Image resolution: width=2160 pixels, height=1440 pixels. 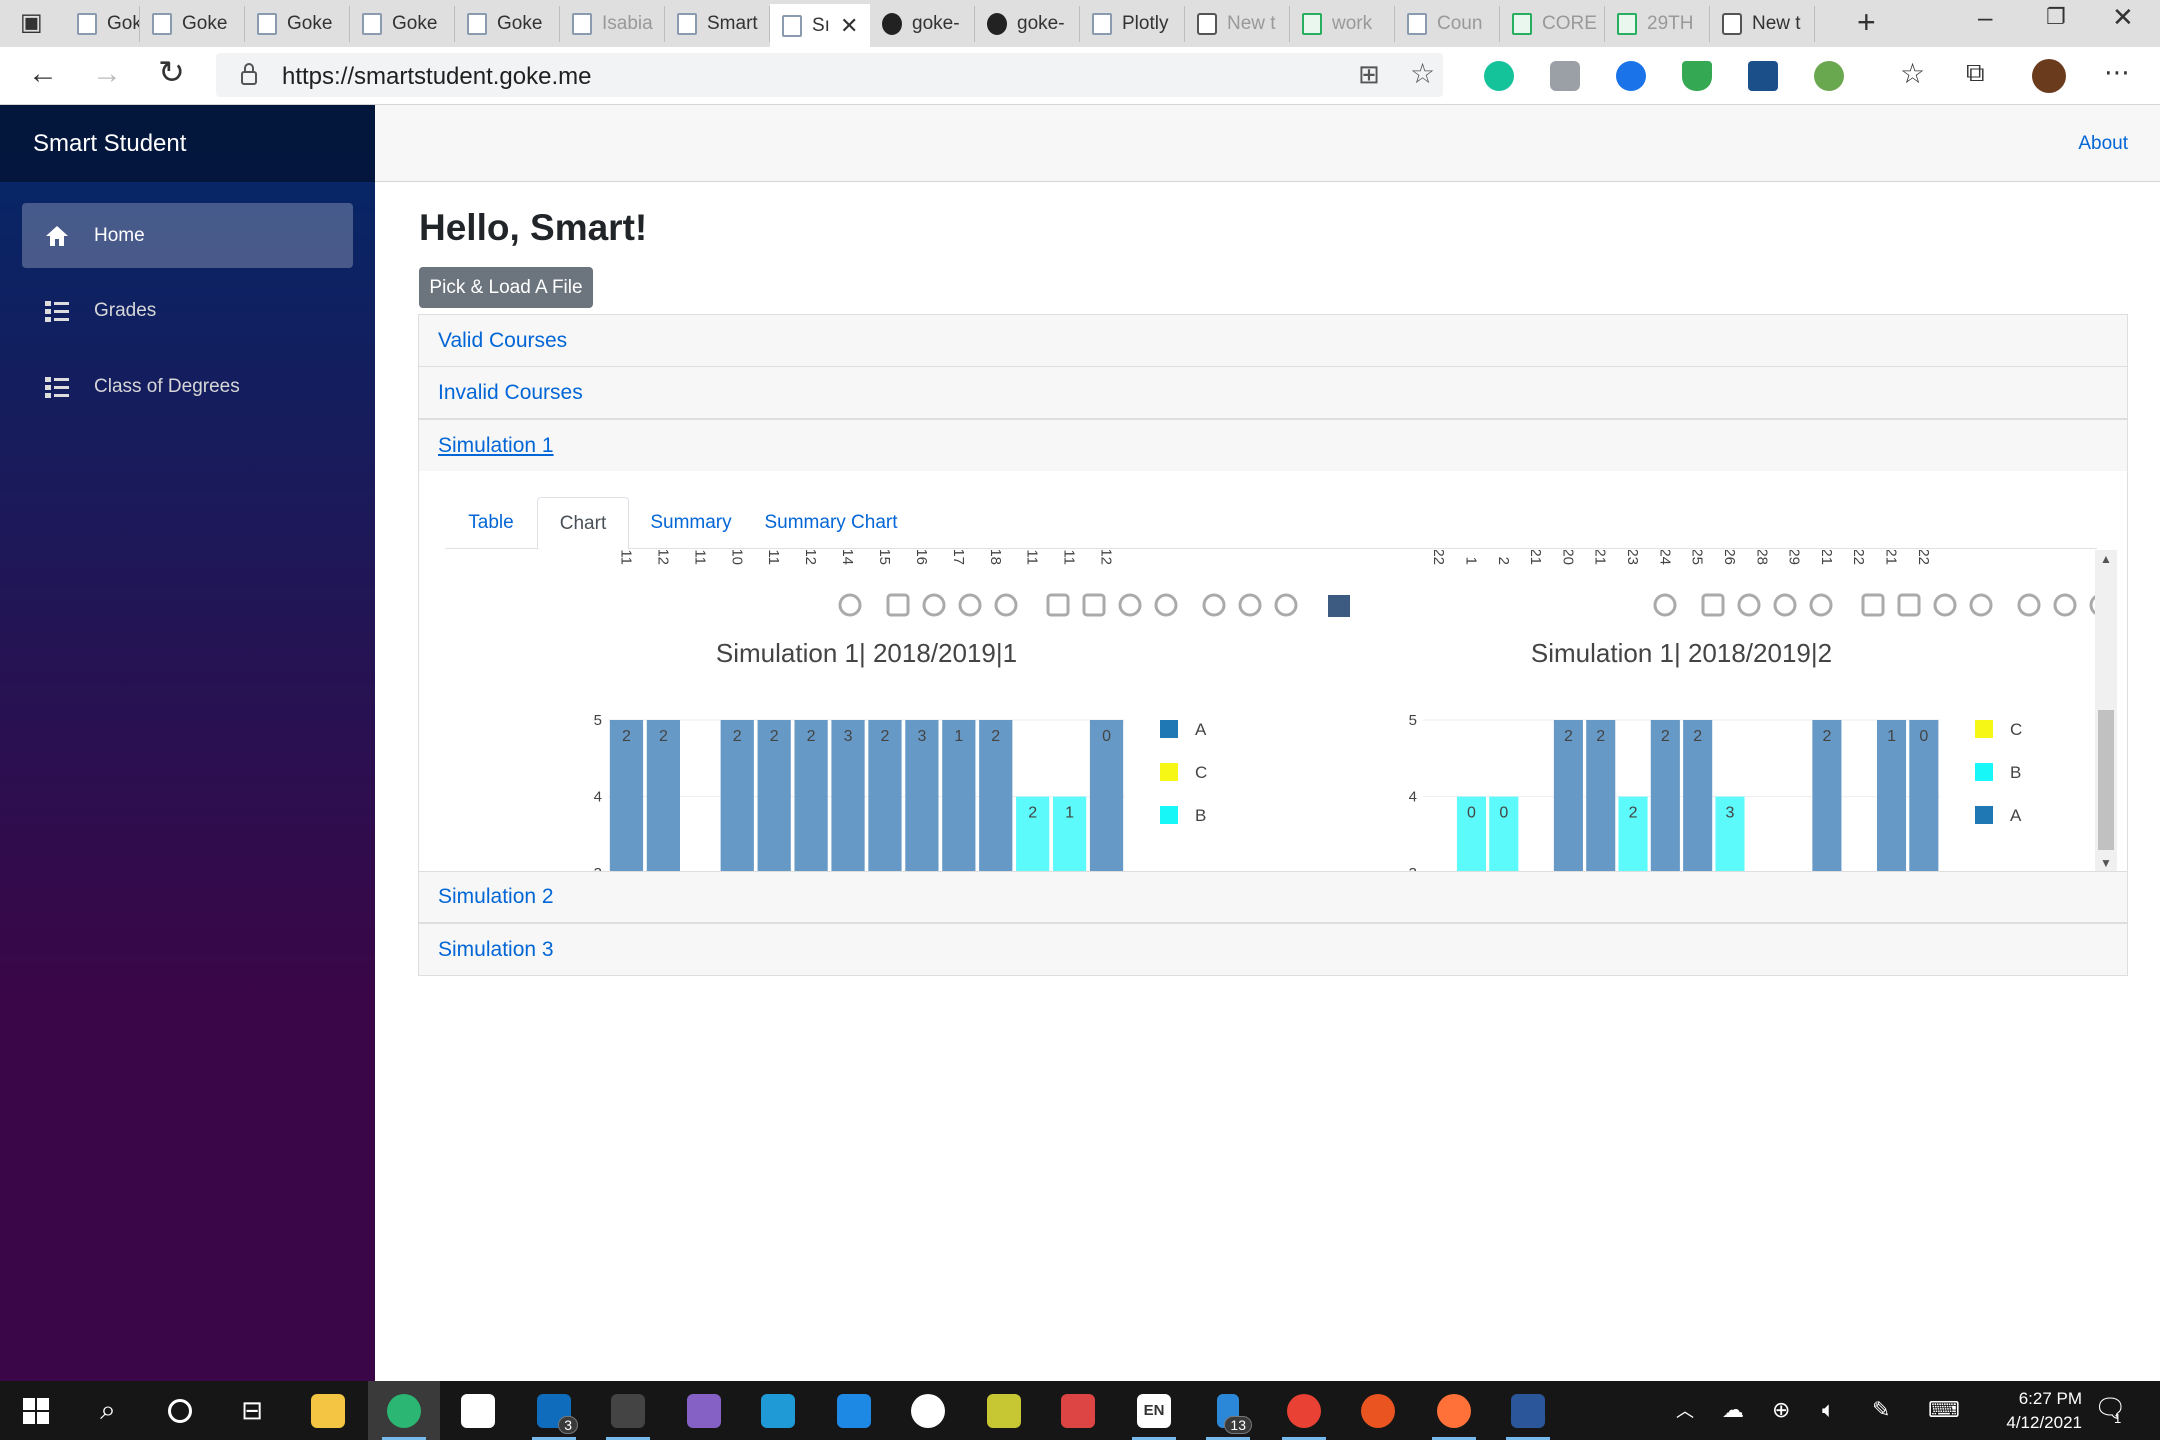 I want to click on edge-browser-icon, so click(x=404, y=1410).